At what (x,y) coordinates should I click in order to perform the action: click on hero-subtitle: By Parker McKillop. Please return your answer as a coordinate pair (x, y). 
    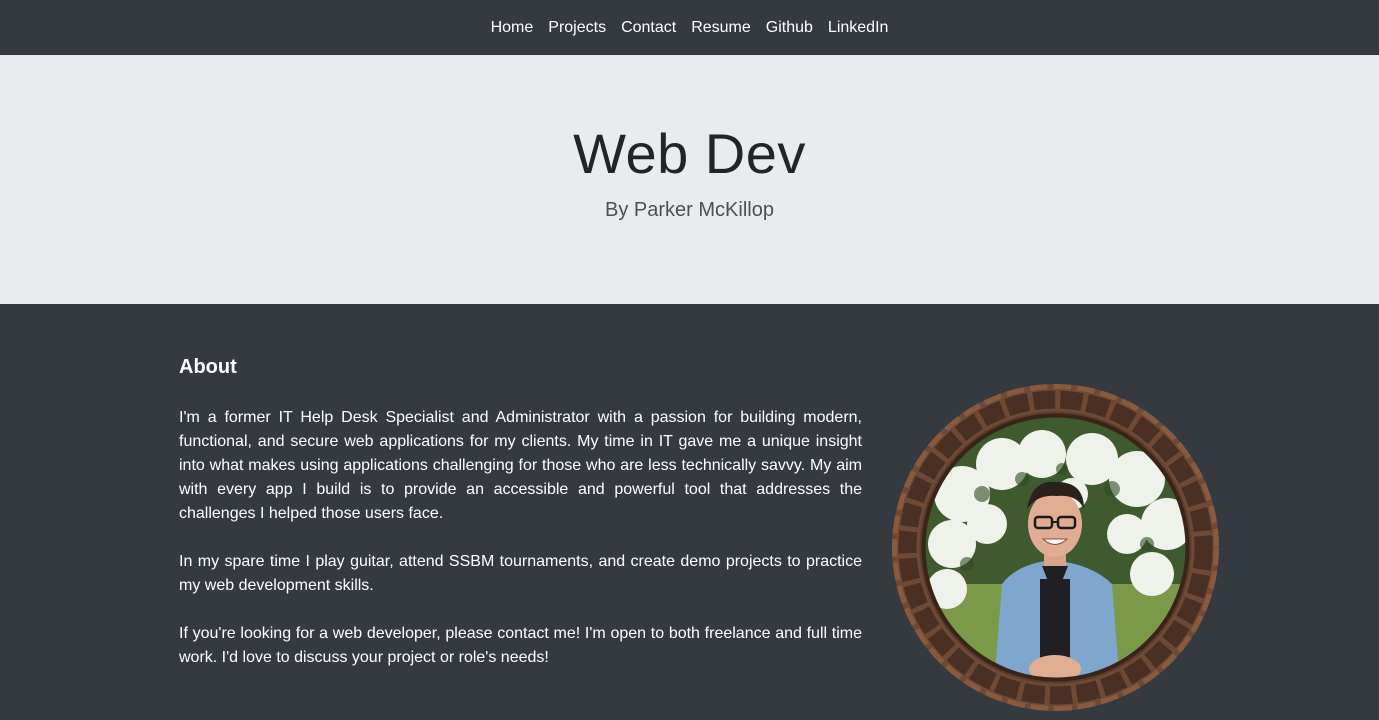
    Looking at the image, I should click on (689, 210).